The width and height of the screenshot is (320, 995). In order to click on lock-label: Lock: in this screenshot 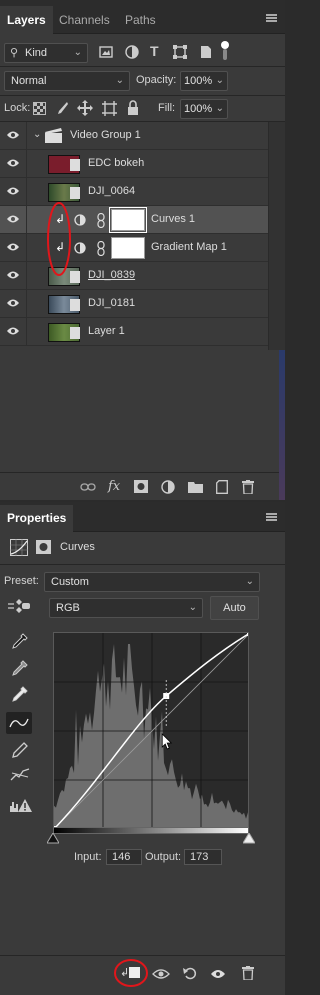, I will do `click(17, 108)`.